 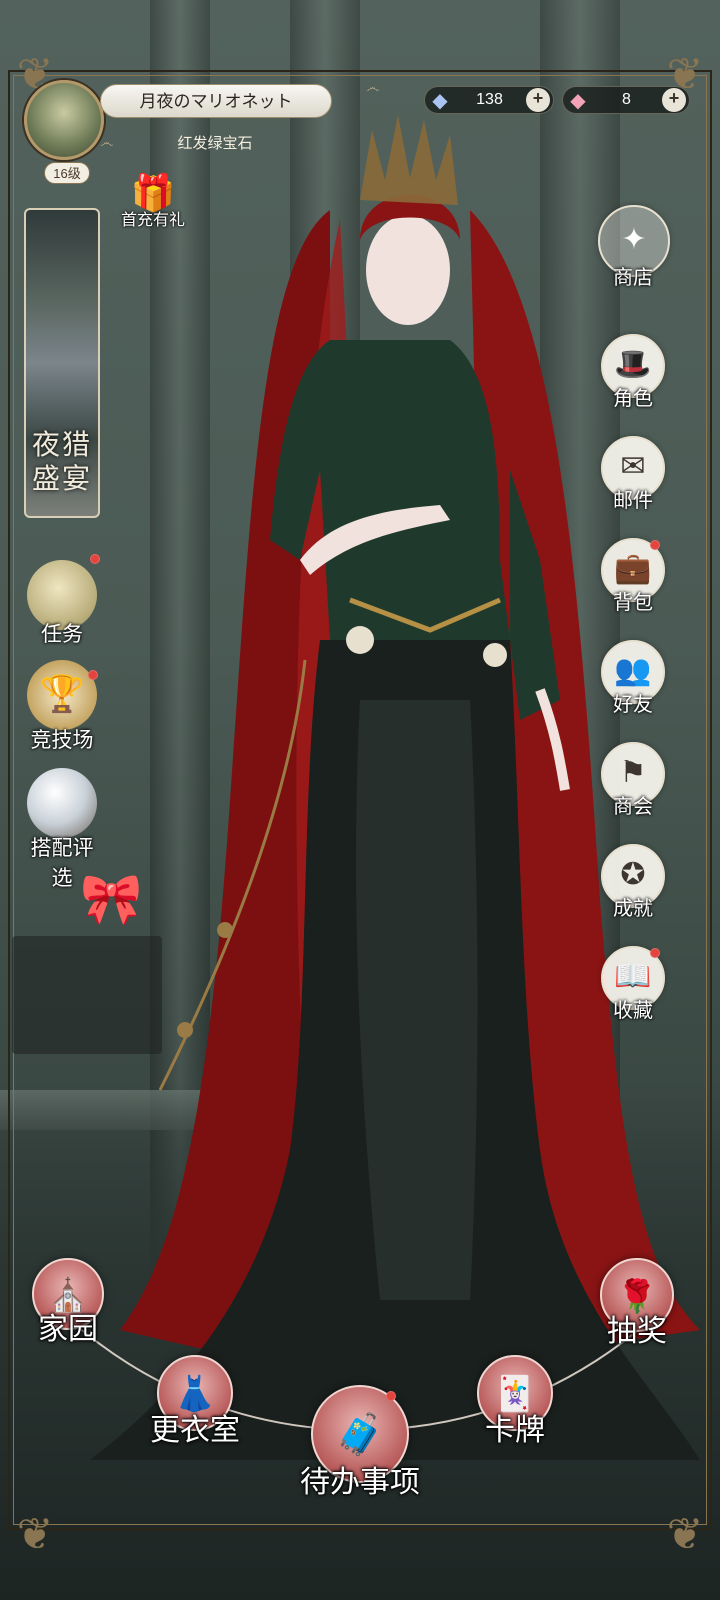 What do you see at coordinates (633, 984) in the screenshot?
I see `collection-button: 📖 收藏` at bounding box center [633, 984].